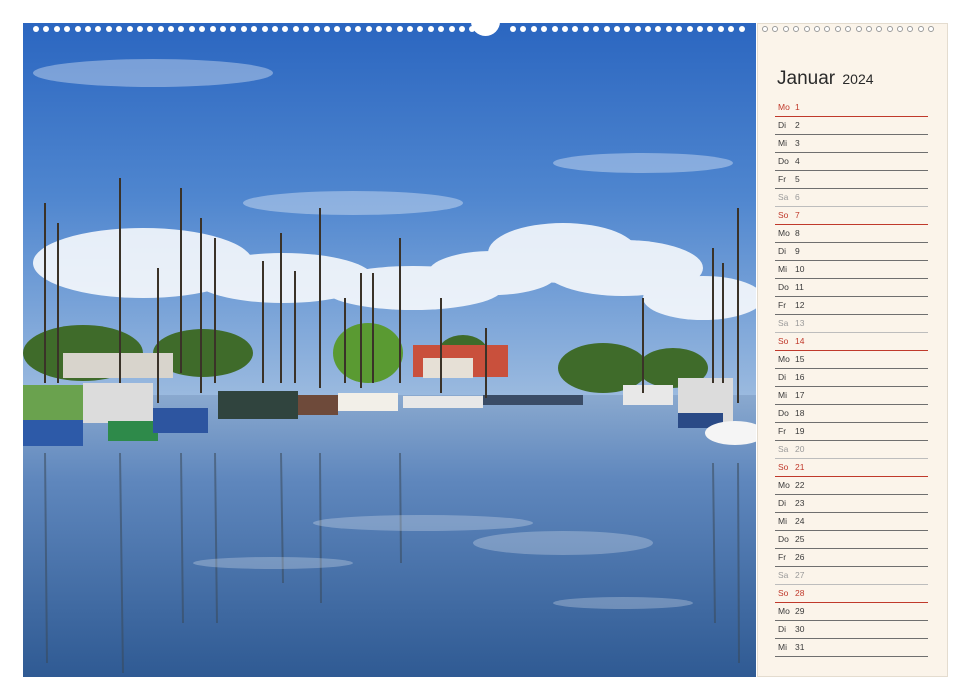 Image resolution: width=971 pixels, height=700 pixels. What do you see at coordinates (851, 540) in the screenshot?
I see `day-row: Do 25` at bounding box center [851, 540].